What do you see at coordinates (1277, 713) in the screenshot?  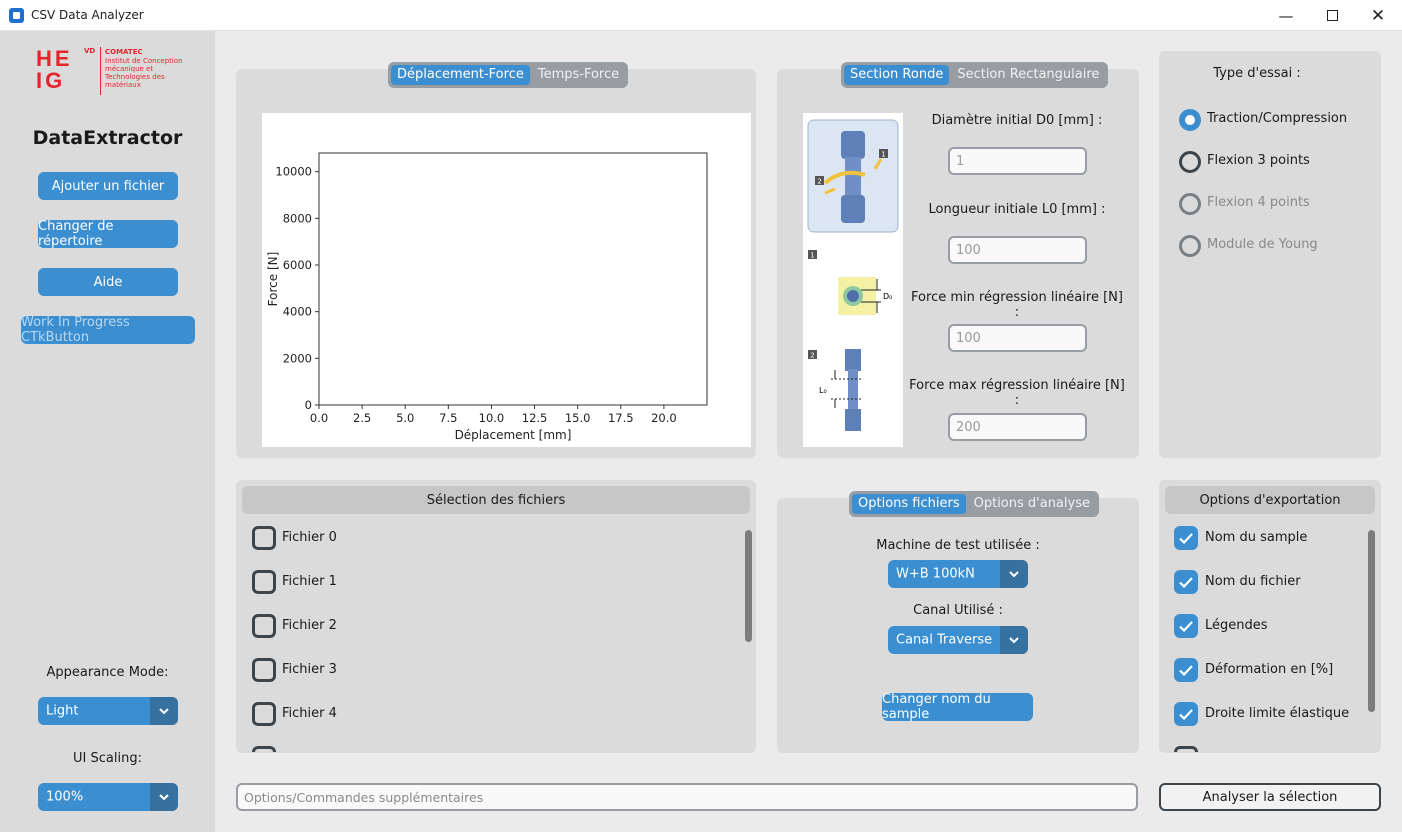 I see `export-label: Droite limite élastique` at bounding box center [1277, 713].